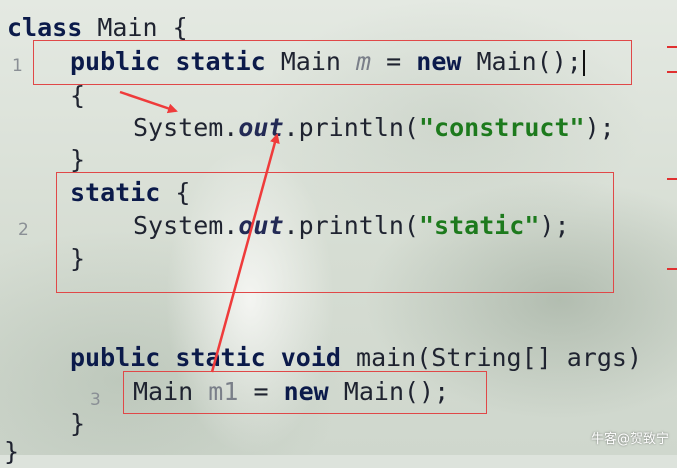  What do you see at coordinates (199, 231) in the screenshot?
I see `annotation-arrows` at bounding box center [199, 231].